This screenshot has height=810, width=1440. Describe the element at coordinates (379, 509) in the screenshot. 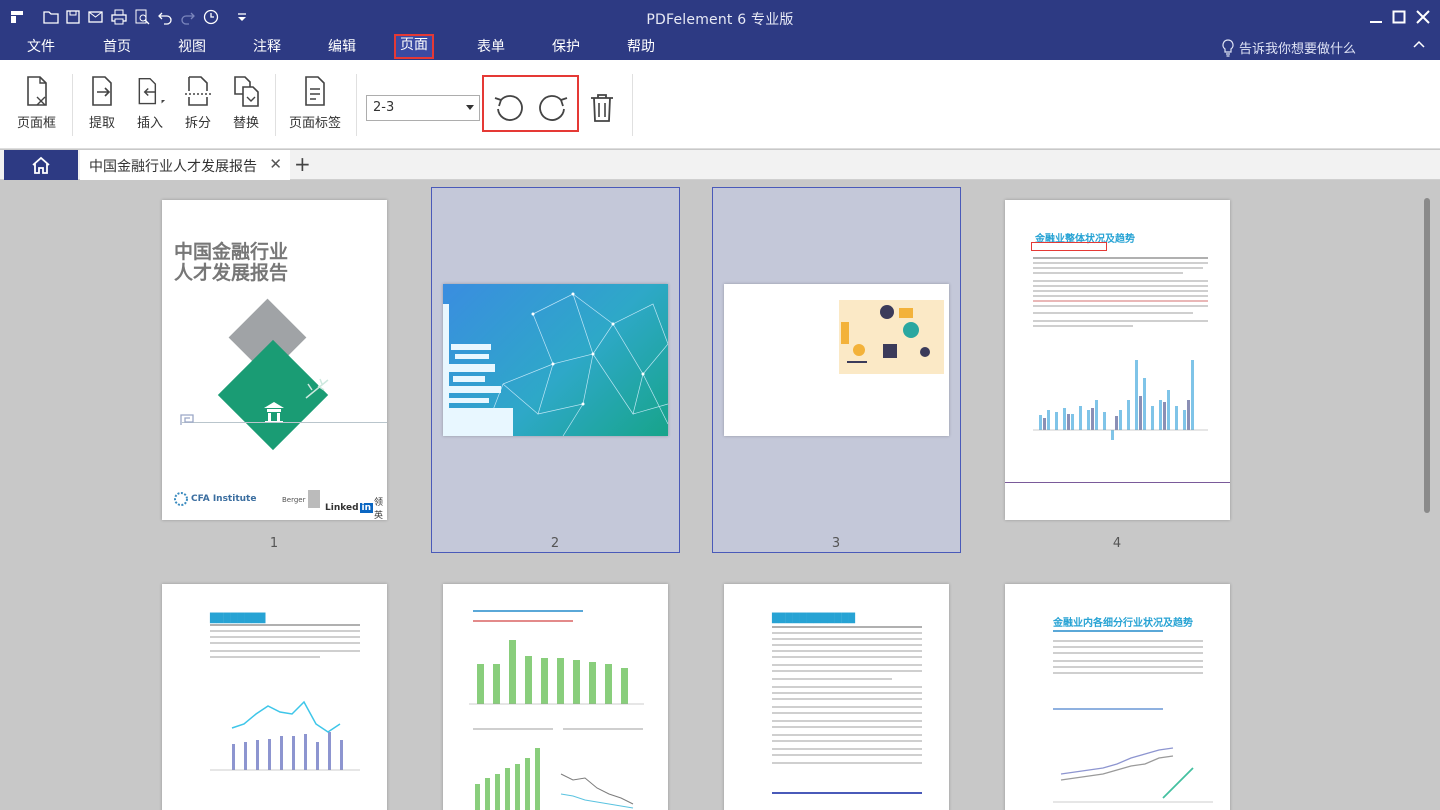

I see `linkedin-cn: 领英` at that location.